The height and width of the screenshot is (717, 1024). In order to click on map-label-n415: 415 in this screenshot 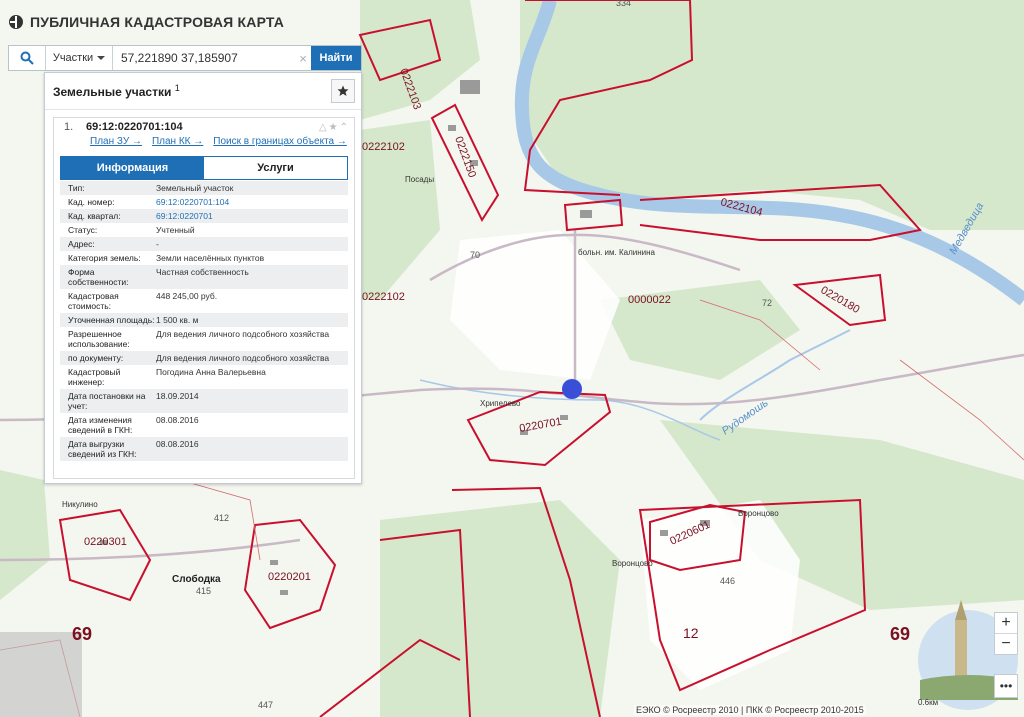, I will do `click(203, 591)`.